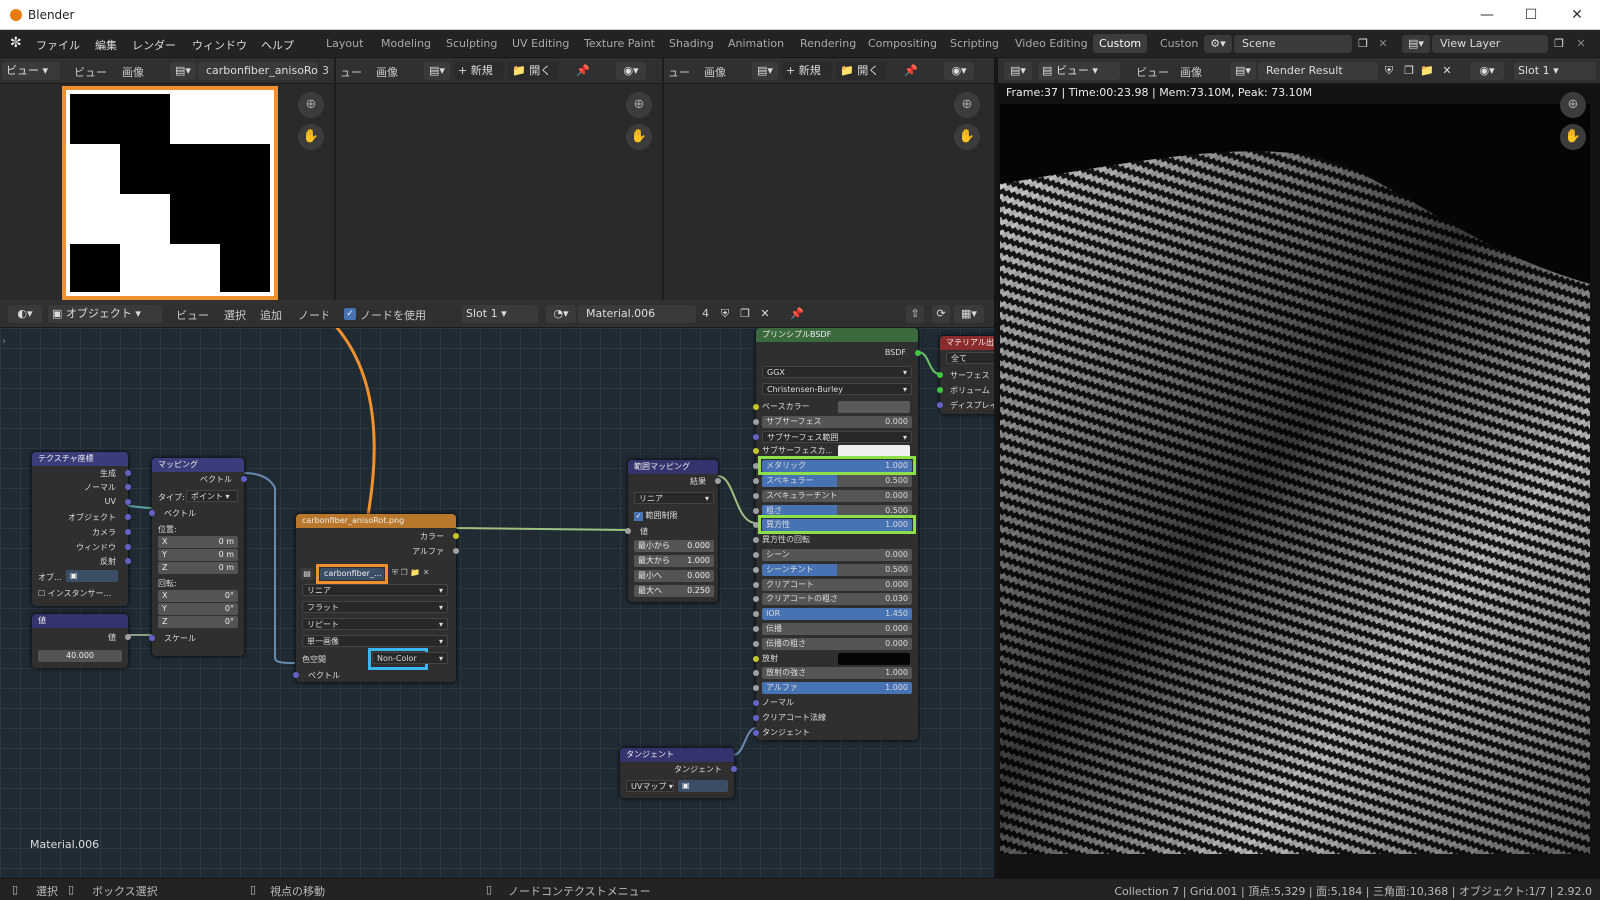 This screenshot has width=1600, height=900. I want to click on object-picker-field: ▣, so click(92, 576).